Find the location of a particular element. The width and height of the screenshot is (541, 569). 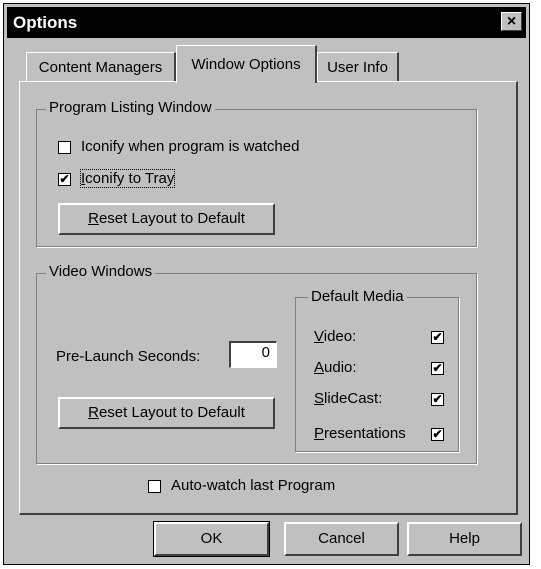

auto-watch-label: Auto-watch last Program is located at coordinates (253, 485).